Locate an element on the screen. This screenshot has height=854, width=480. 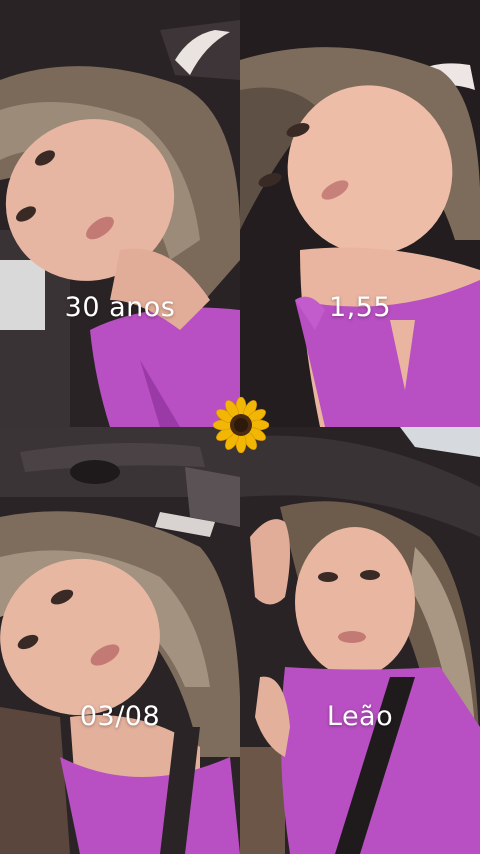
caption-zodiac: Leão is located at coordinates (360, 716).